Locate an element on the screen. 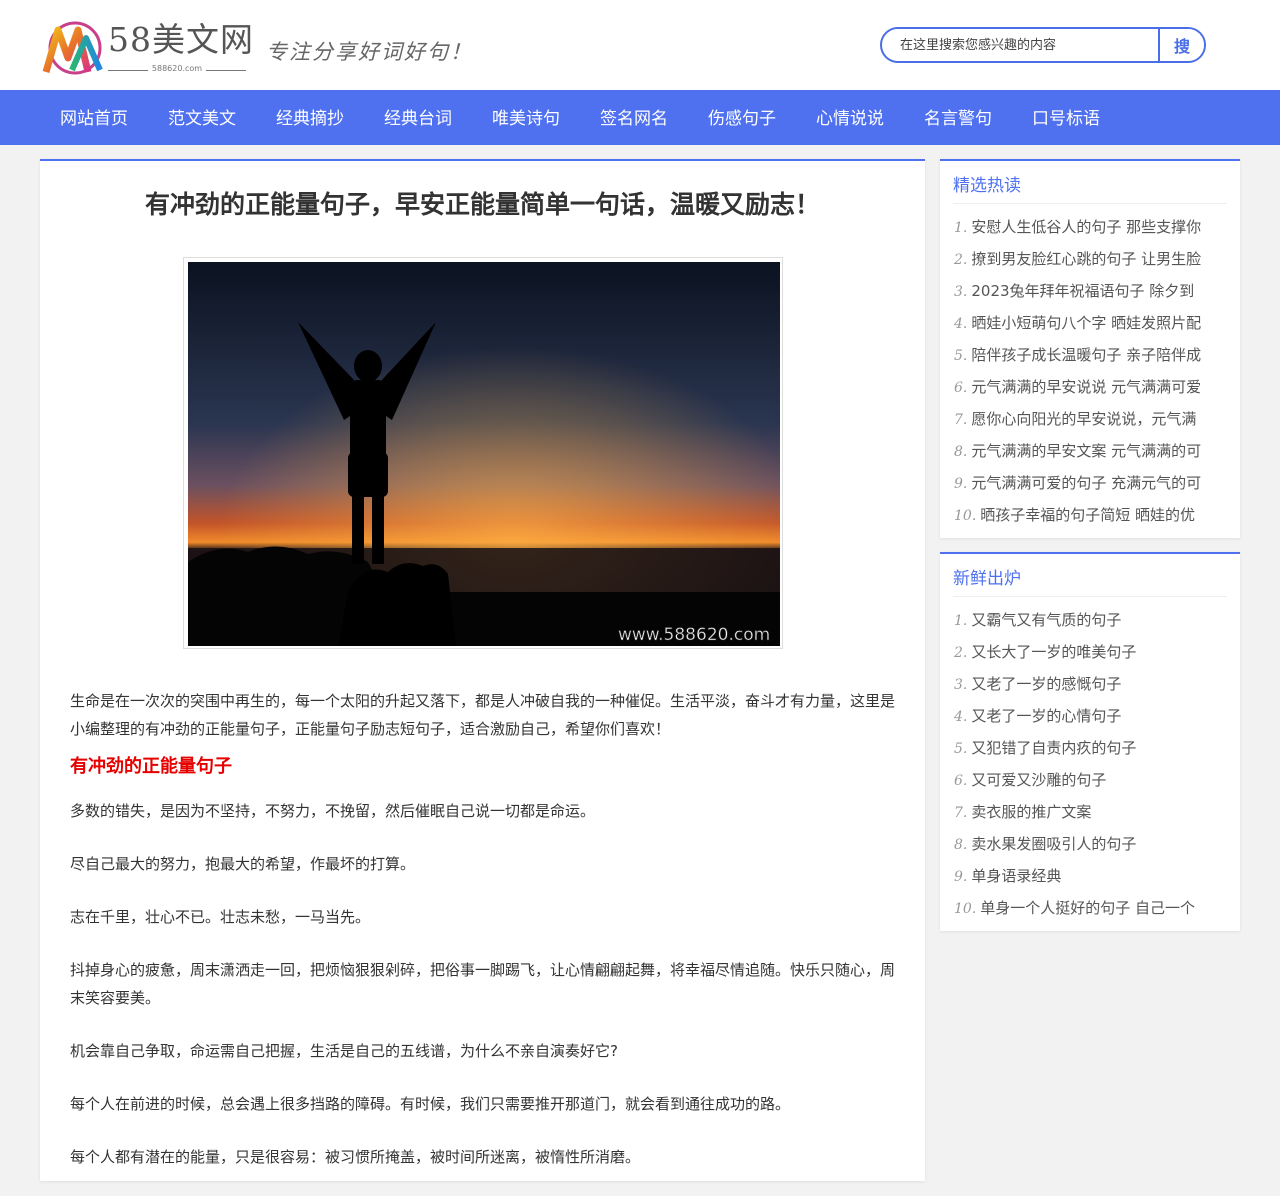 This screenshot has width=1280, height=1196. list-item: 9. 单身语录经典 is located at coordinates (1091, 876).